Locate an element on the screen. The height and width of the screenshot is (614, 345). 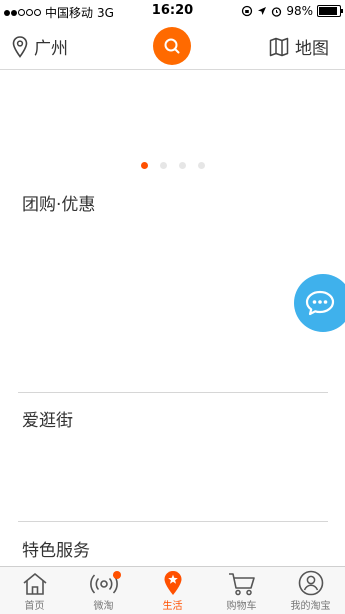
city-selector: 广州 is located at coordinates (40, 46).